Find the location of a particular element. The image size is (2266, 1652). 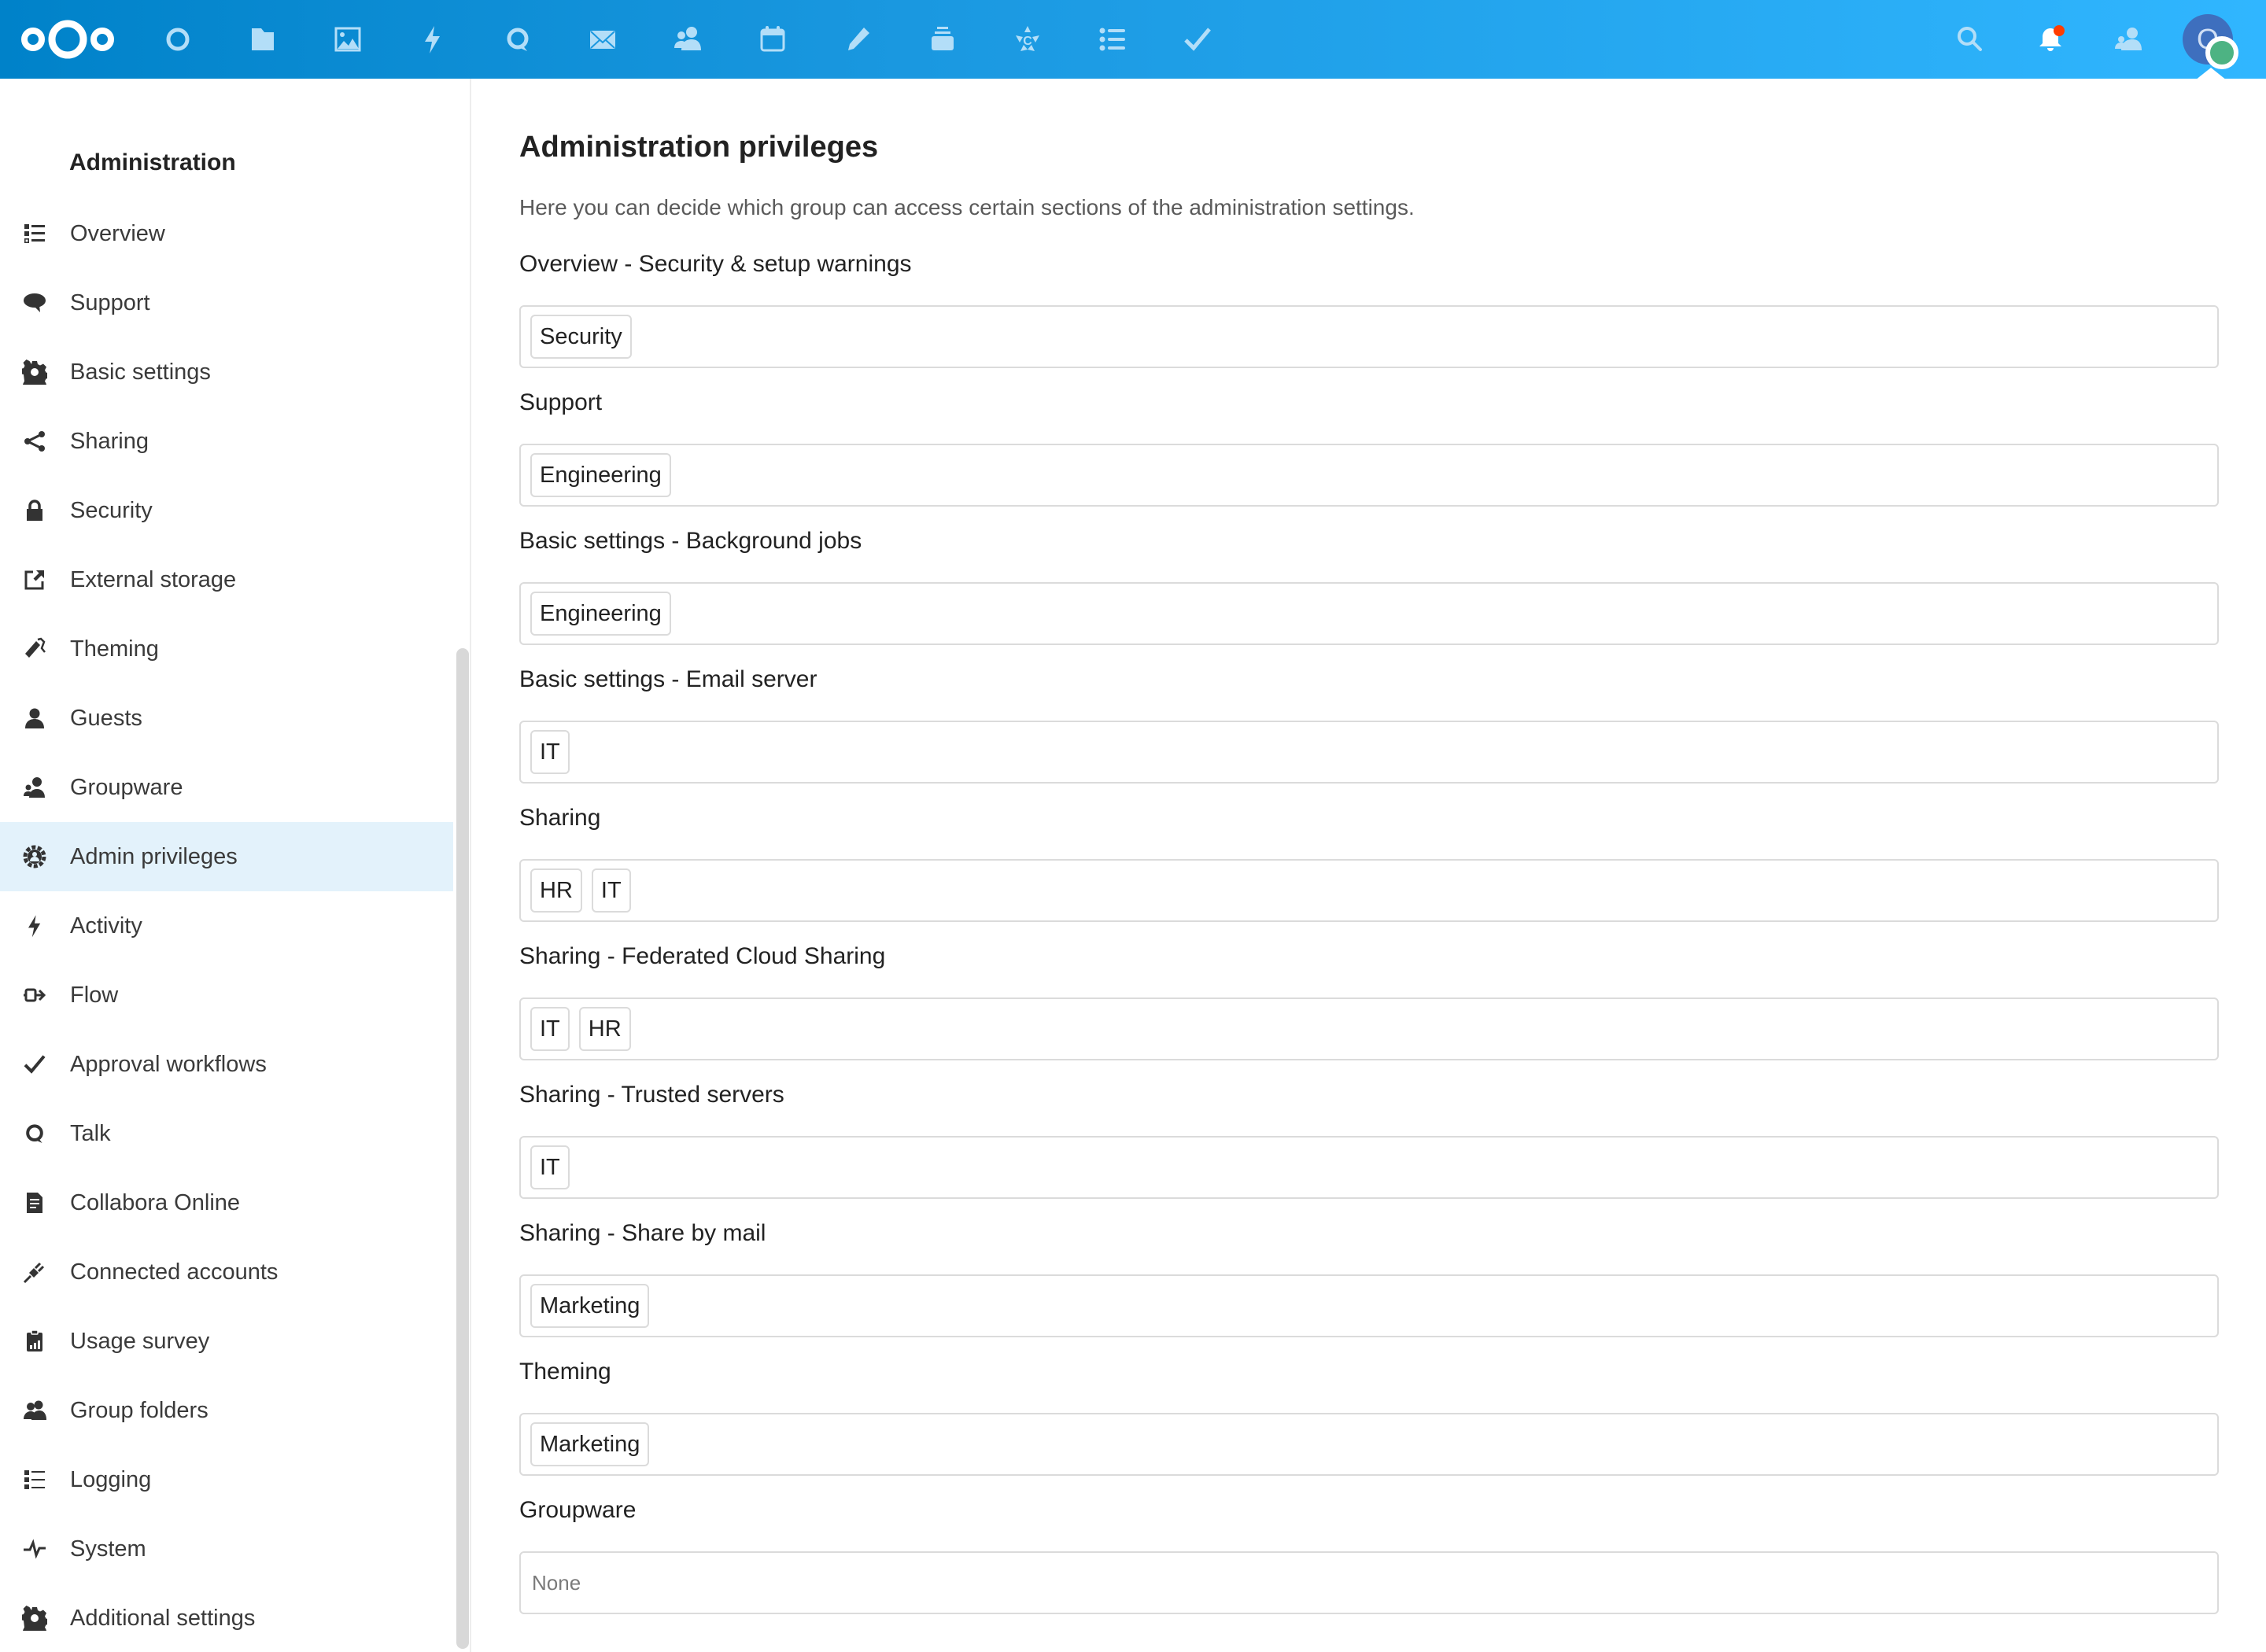

circle-icon is located at coordinates (178, 39).